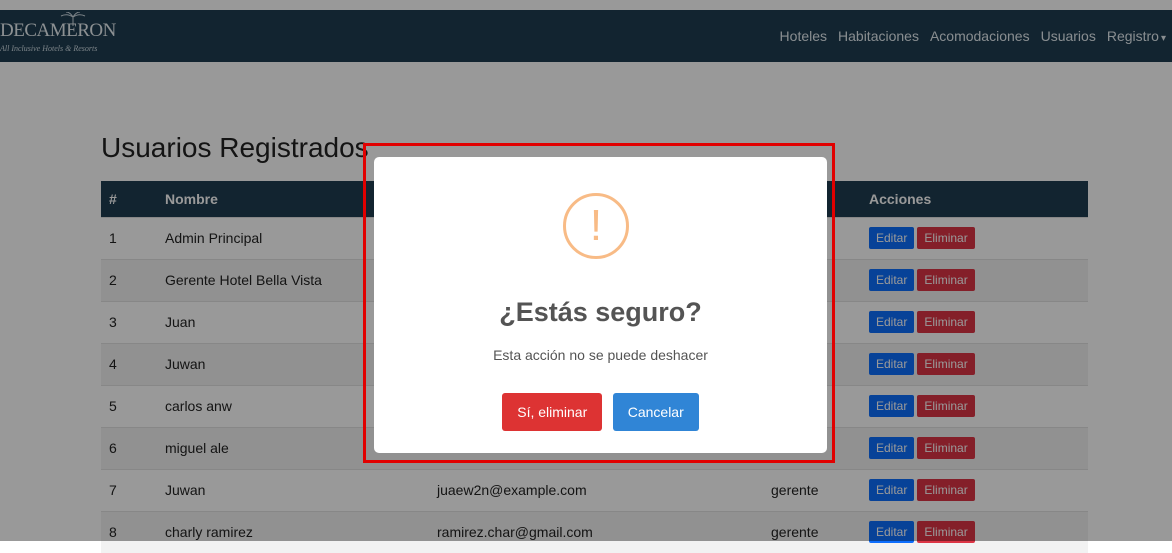  I want to click on dialog-actions: Sí, eliminar Cancelar, so click(600, 412).